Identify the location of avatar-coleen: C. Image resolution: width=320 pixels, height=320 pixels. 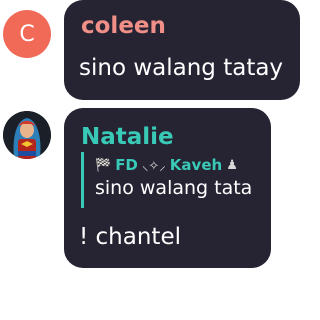
(27, 34).